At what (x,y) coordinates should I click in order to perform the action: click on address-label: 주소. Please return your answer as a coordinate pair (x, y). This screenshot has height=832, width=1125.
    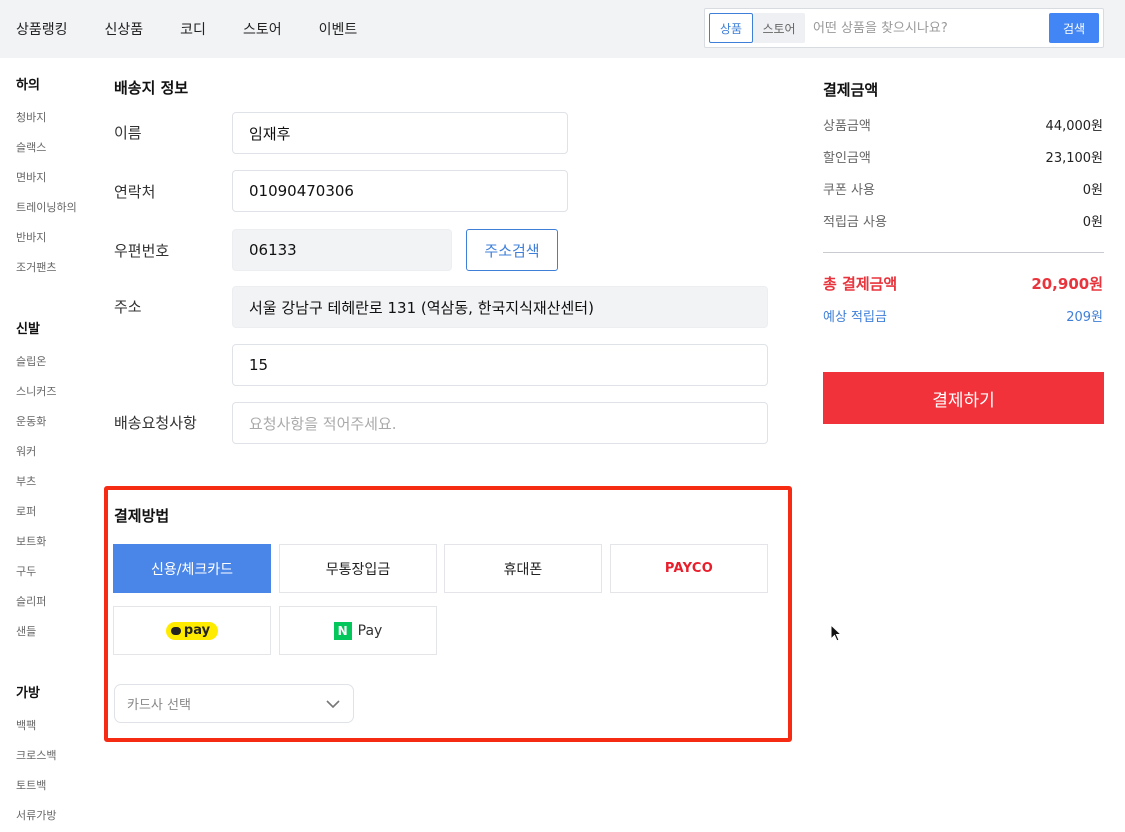
    Looking at the image, I should click on (128, 307).